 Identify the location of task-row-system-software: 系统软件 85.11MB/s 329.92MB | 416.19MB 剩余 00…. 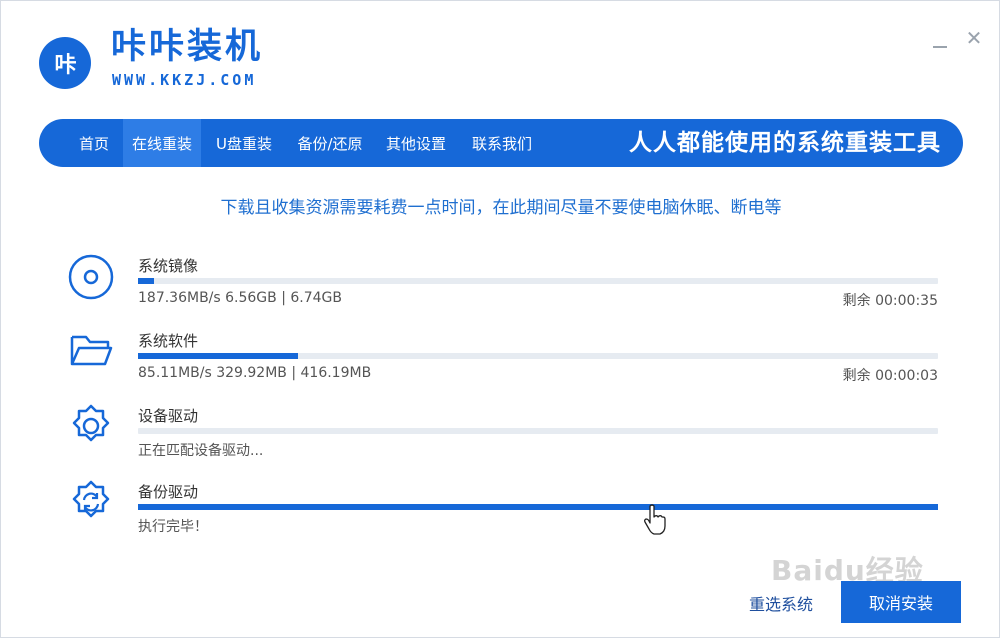
(500, 361).